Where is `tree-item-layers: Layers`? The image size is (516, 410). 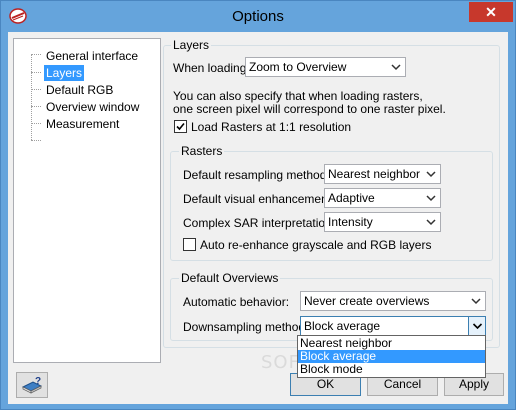 tree-item-layers: Layers is located at coordinates (64, 73).